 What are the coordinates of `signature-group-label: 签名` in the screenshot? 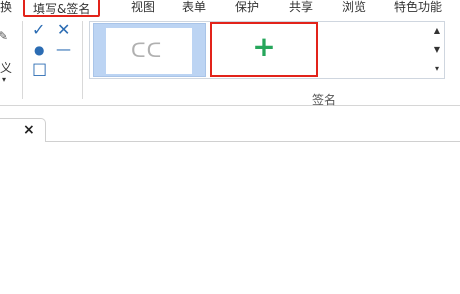 It's located at (324, 100).